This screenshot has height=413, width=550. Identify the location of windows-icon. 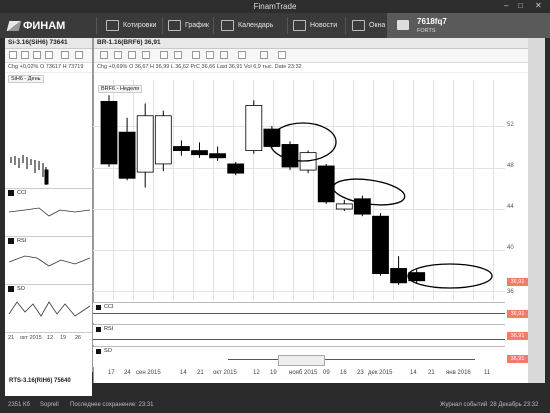
(358, 25).